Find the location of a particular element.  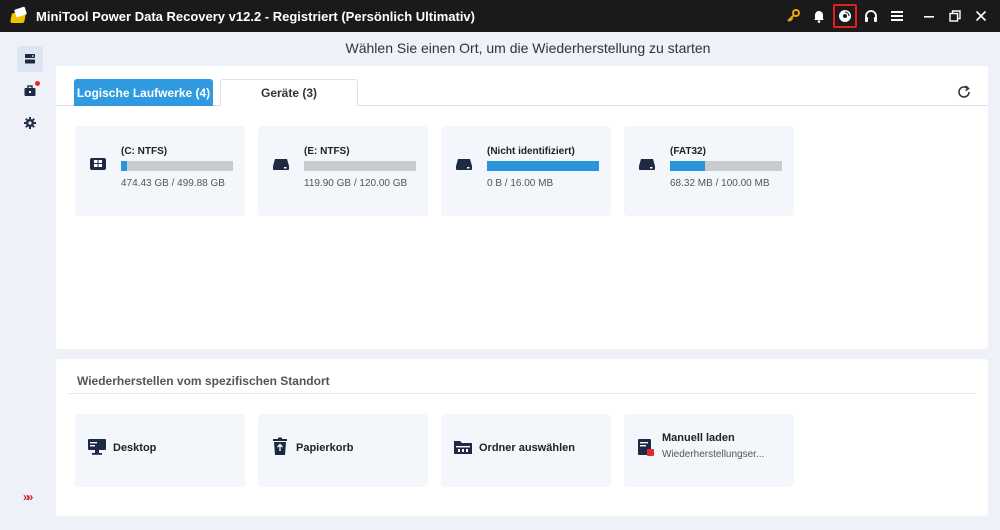

drive-card-fat32: (FAT32) 68.32 MB / 100.00 MB is located at coordinates (709, 171).